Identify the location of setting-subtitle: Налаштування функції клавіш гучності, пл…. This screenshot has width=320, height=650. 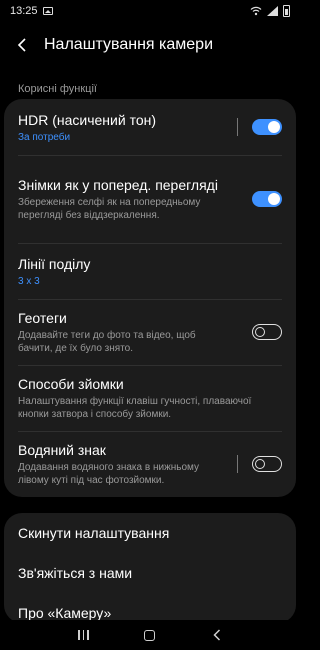
(135, 408).